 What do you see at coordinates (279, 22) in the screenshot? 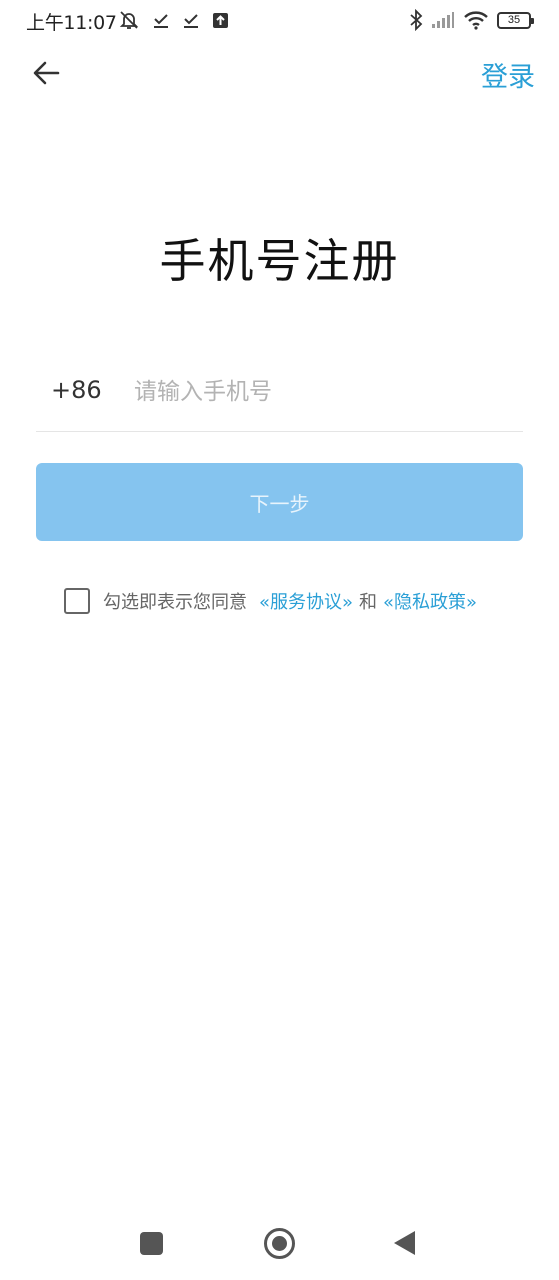
I see `status-bar: 上午11:07 35` at bounding box center [279, 22].